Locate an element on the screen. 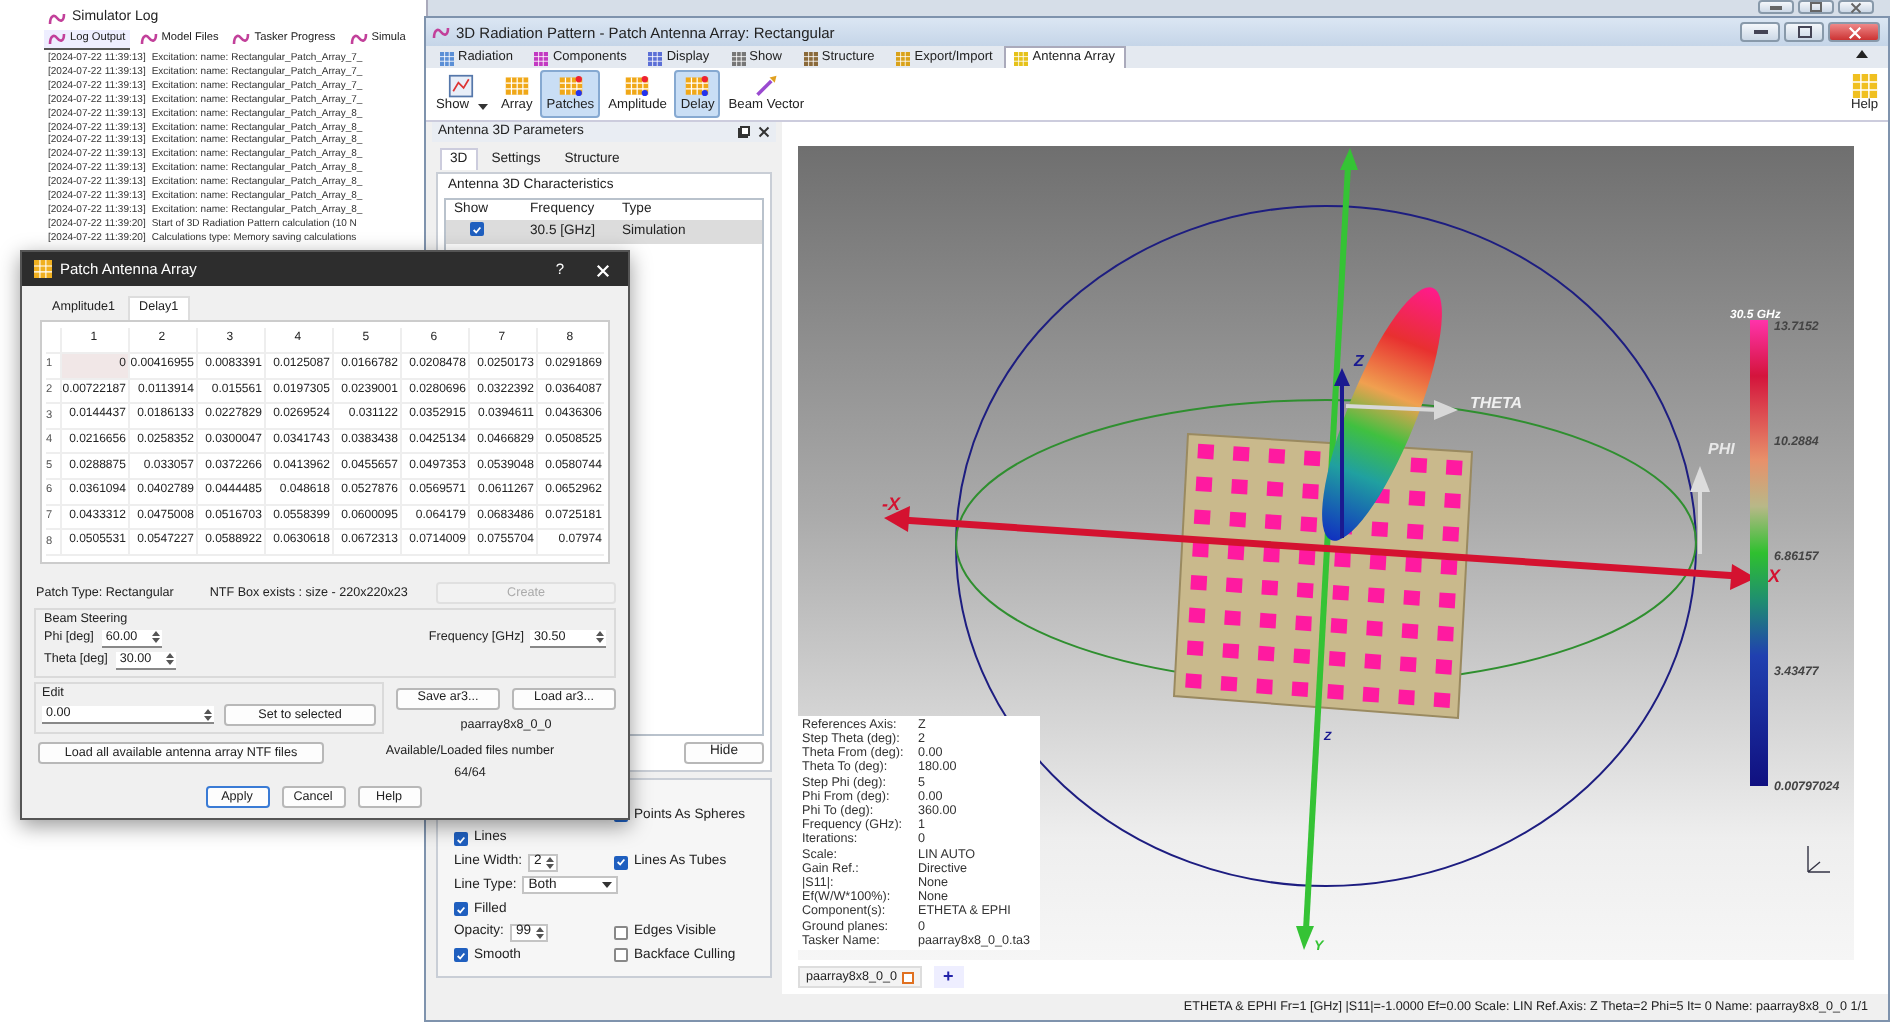  theta-arrow is located at coordinates (1401, 410).